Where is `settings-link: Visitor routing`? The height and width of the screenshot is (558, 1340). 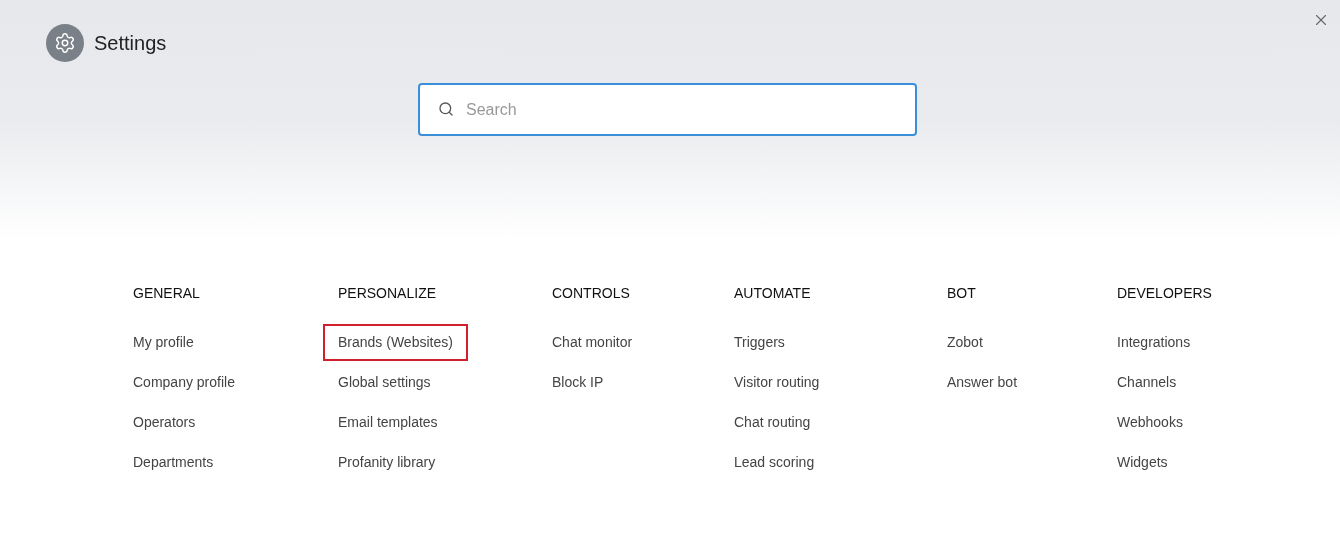 settings-link: Visitor routing is located at coordinates (777, 382).